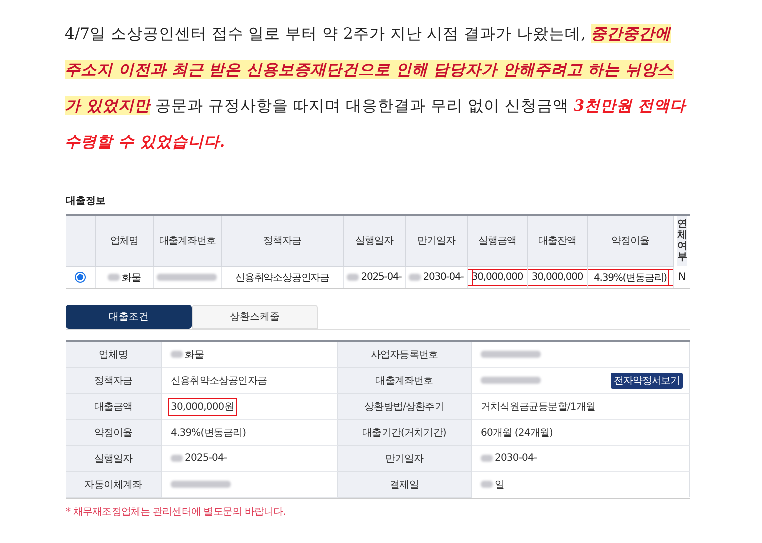 The image size is (762, 543). What do you see at coordinates (682, 278) in the screenshot?
I see `table-cell-text: N` at bounding box center [682, 278].